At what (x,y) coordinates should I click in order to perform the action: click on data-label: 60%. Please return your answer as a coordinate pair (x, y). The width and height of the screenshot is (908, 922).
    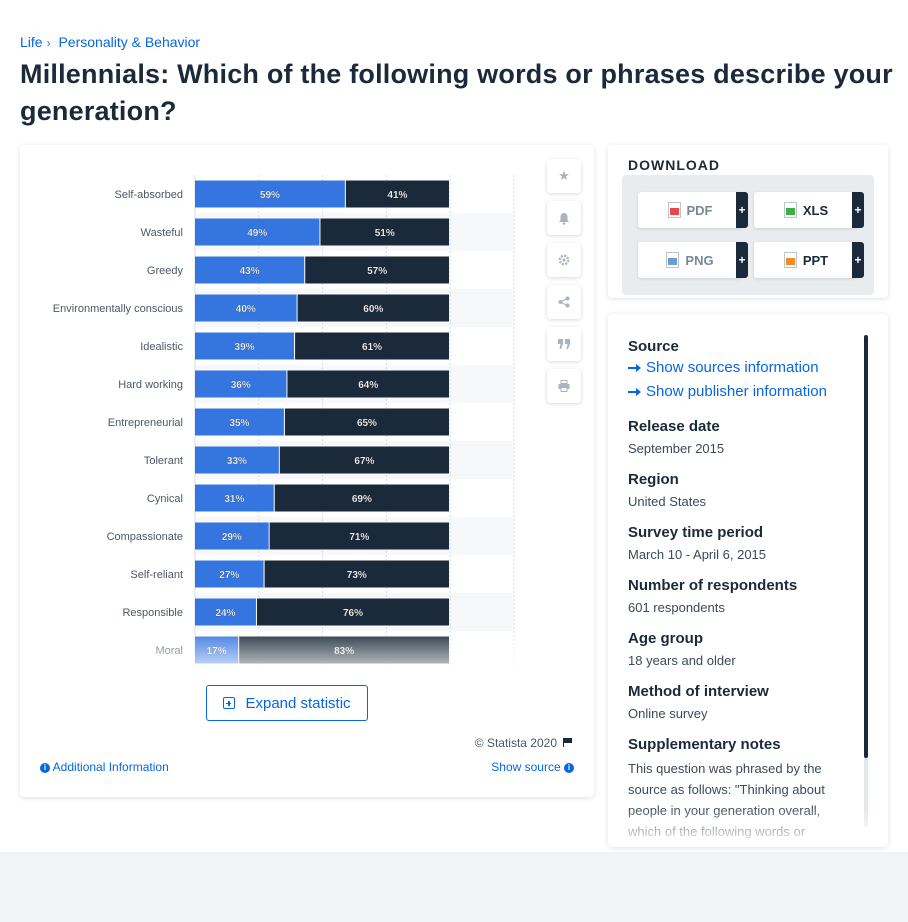
    Looking at the image, I should click on (373, 309).